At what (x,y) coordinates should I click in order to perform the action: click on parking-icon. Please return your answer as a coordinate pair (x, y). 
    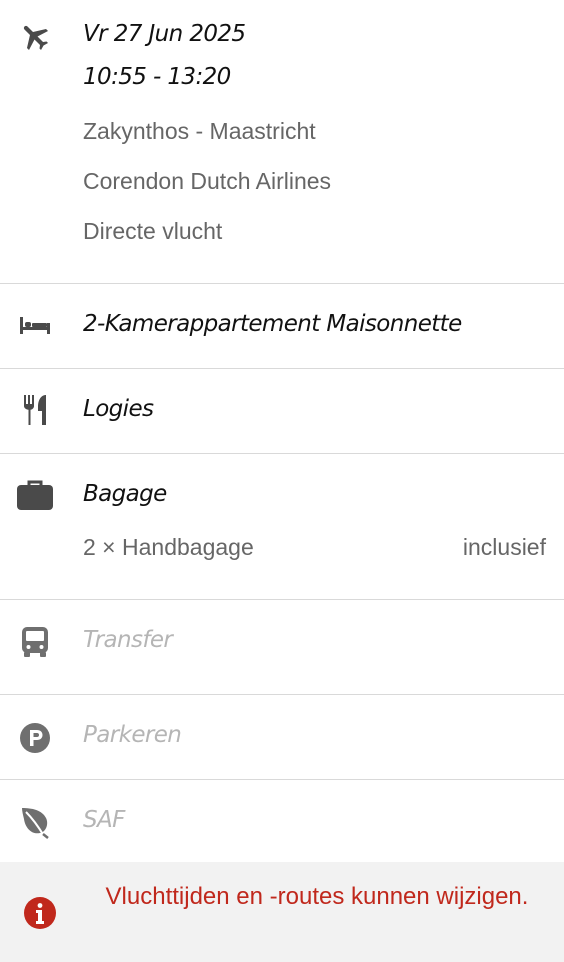
    Looking at the image, I should click on (35, 738).